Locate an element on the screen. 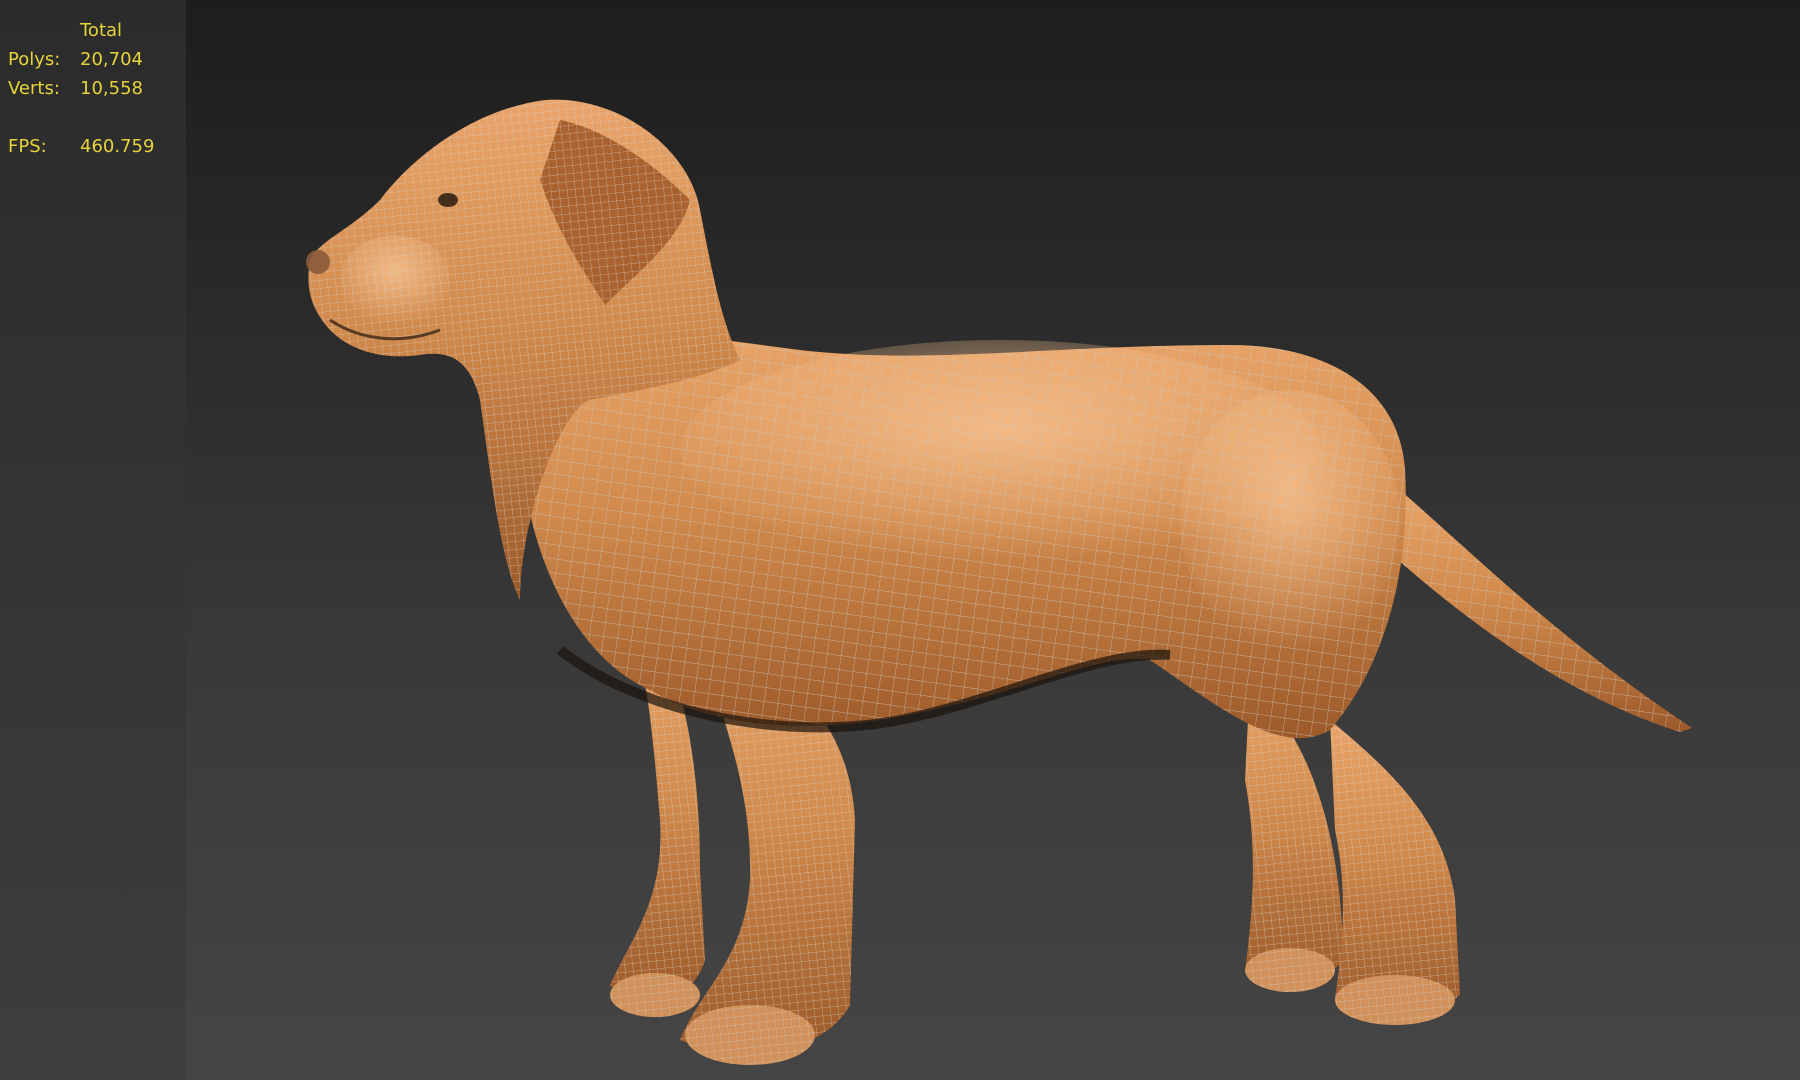  dog-eye is located at coordinates (448, 200).